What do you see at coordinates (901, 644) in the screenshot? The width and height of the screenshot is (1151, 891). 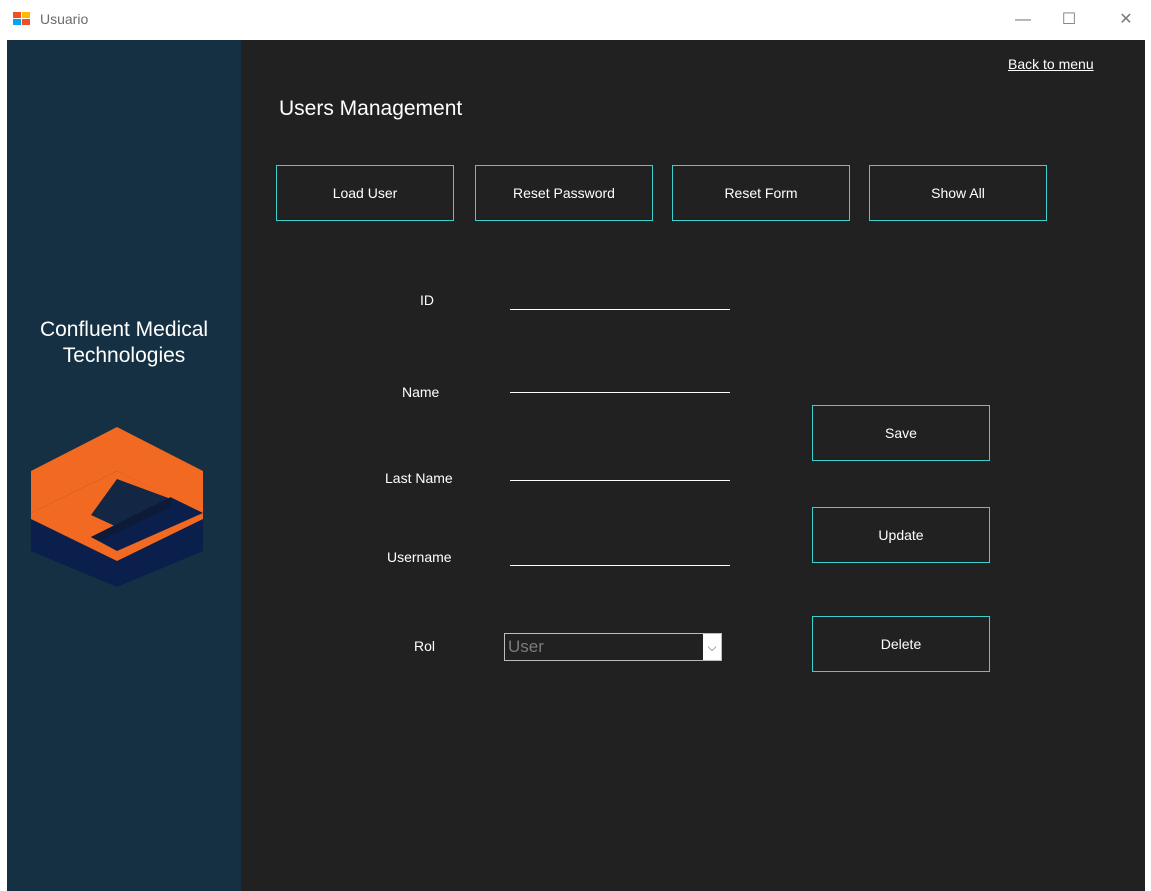 I see `delete-button: Delete` at bounding box center [901, 644].